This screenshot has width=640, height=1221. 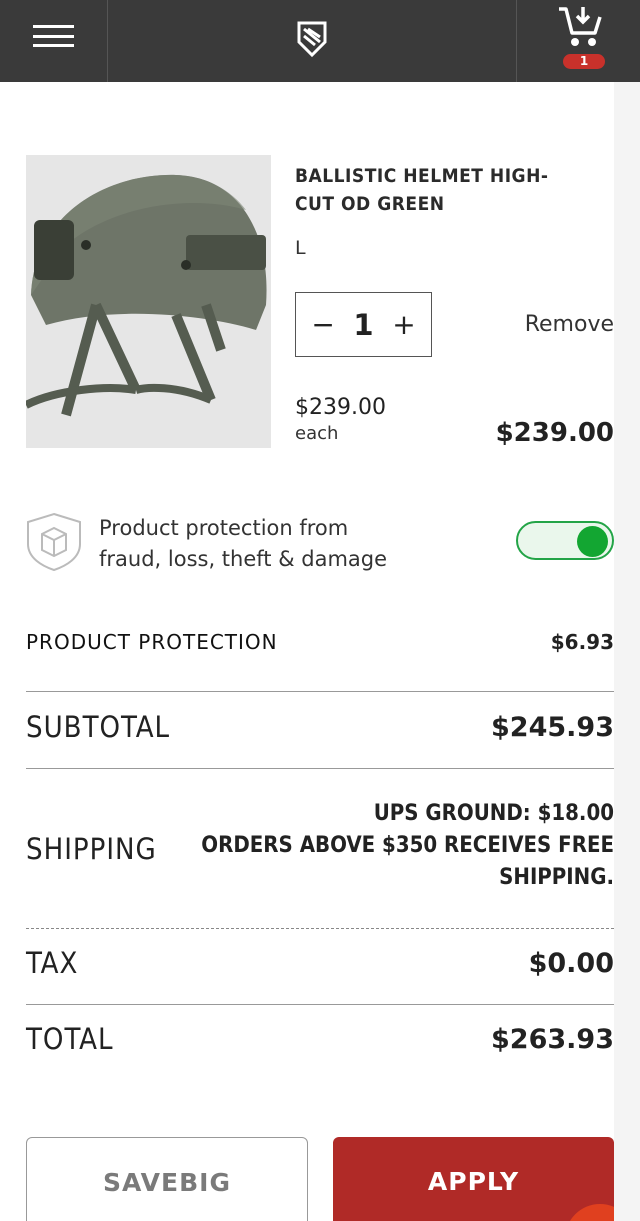 What do you see at coordinates (52, 963) in the screenshot?
I see `tax-label: TAX` at bounding box center [52, 963].